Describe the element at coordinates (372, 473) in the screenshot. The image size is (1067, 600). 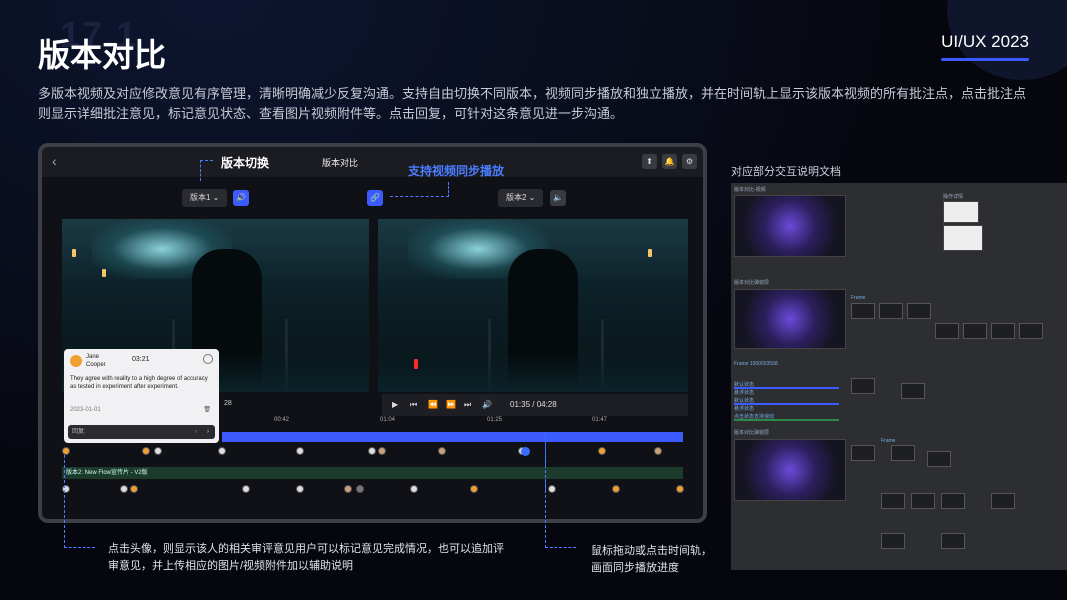
I see `version2-track-label: 版本2: New Flow宣传片 - V2版` at that location.